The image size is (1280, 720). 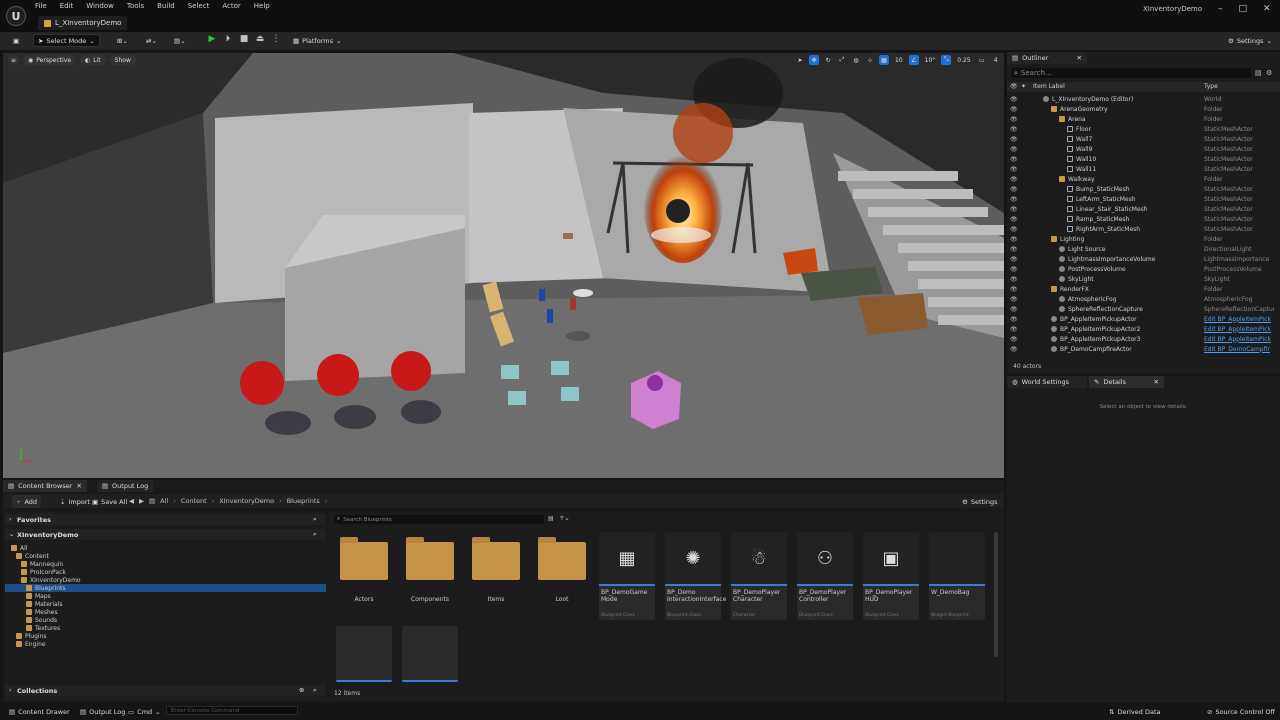 What do you see at coordinates (1143, 99) in the screenshot?
I see `outliner-row: 👁 L_XInventoryDemo (Editor) World` at bounding box center [1143, 99].